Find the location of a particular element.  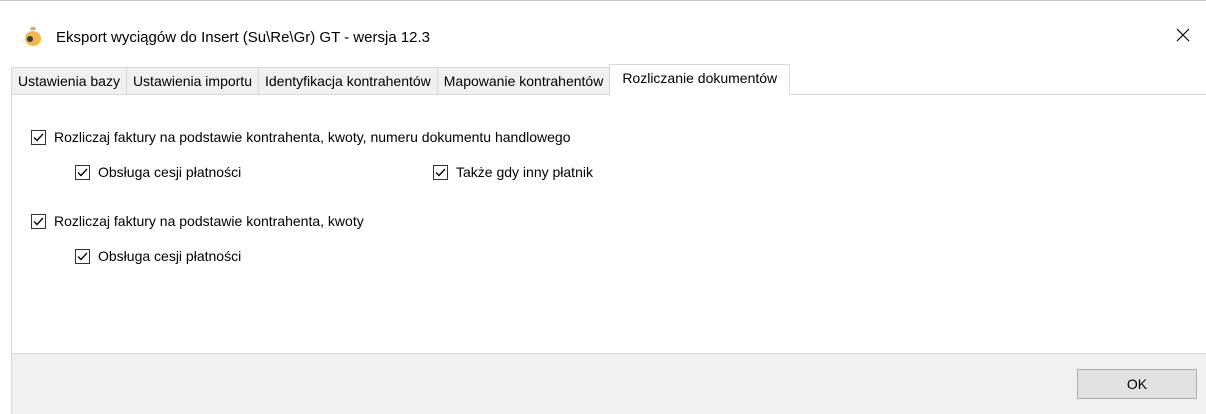

option-cesja-1: Obsługa cesji płatności is located at coordinates (158, 172).